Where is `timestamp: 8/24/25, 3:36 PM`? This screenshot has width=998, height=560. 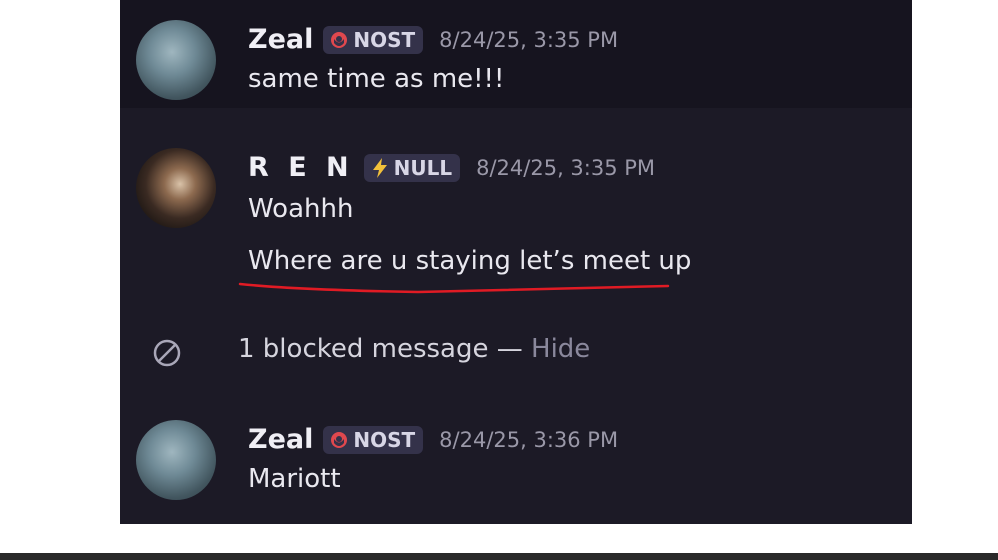 timestamp: 8/24/25, 3:36 PM is located at coordinates (529, 439).